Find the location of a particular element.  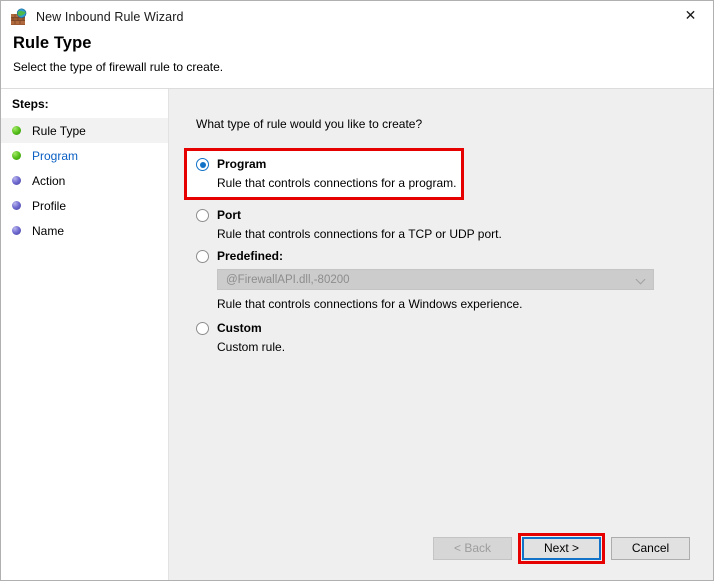

radio-port is located at coordinates (202, 215).